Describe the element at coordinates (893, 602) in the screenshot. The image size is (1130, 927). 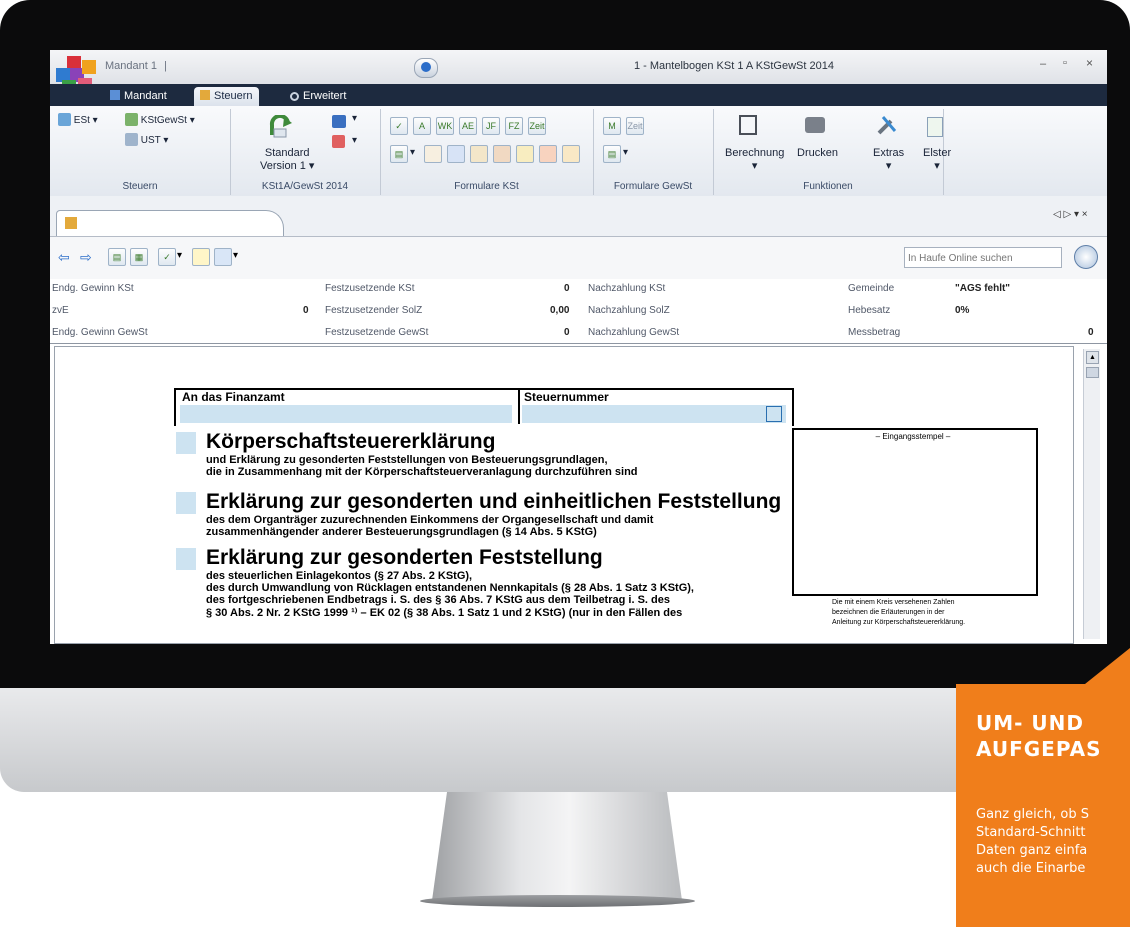
I see `note-line: Die mit einem Kreis versehenen Zahlen` at that location.